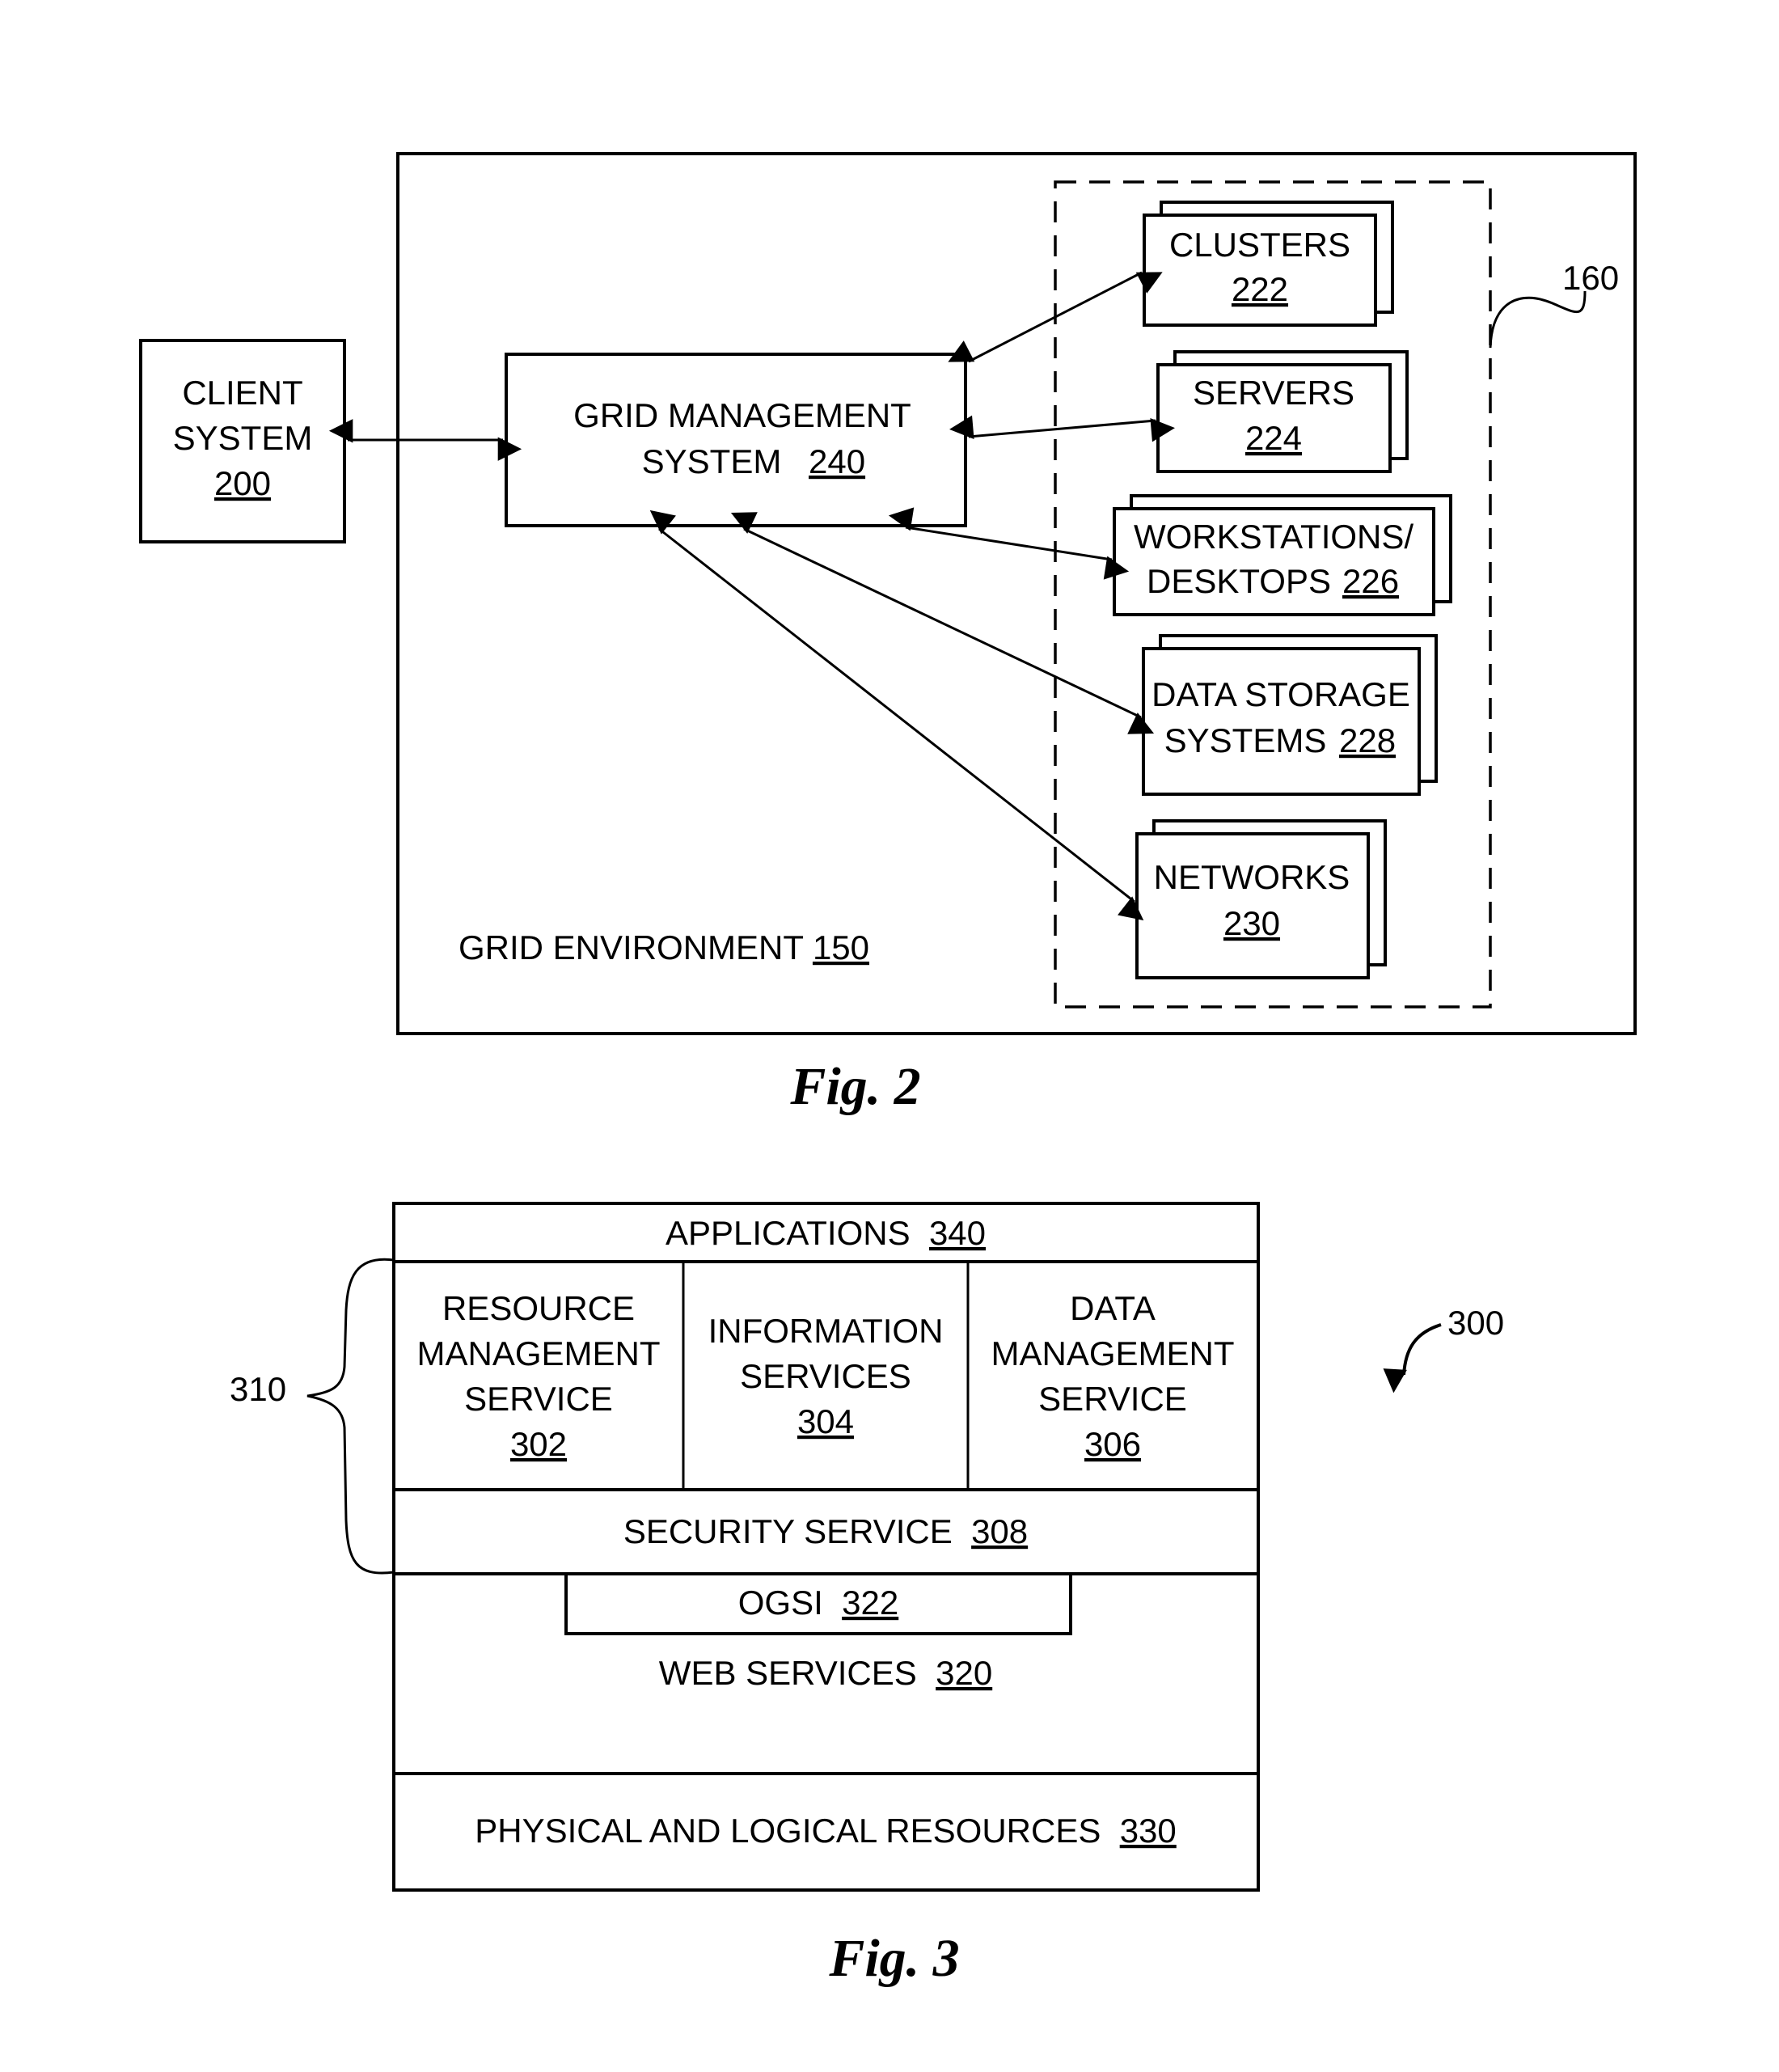 Image resolution: width=1779 pixels, height=2072 pixels. What do you see at coordinates (663, 947) in the screenshot?
I see `grid-environment-label: GRID ENVIRONMENT 150` at bounding box center [663, 947].